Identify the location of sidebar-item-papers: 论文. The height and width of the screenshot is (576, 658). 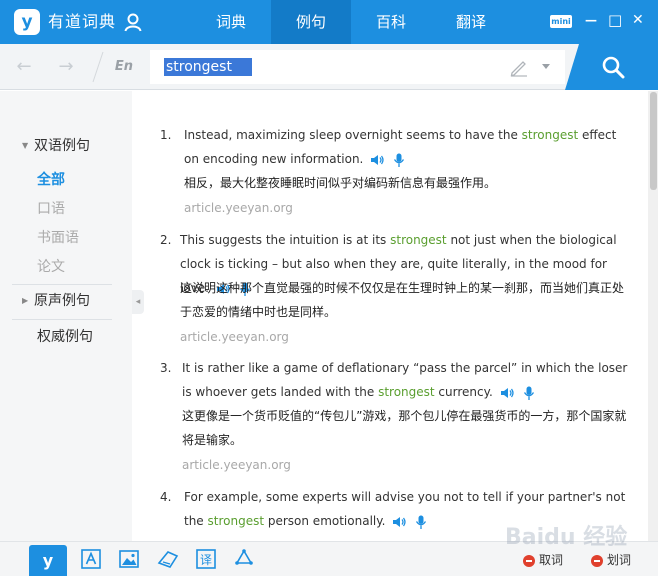
(51, 267).